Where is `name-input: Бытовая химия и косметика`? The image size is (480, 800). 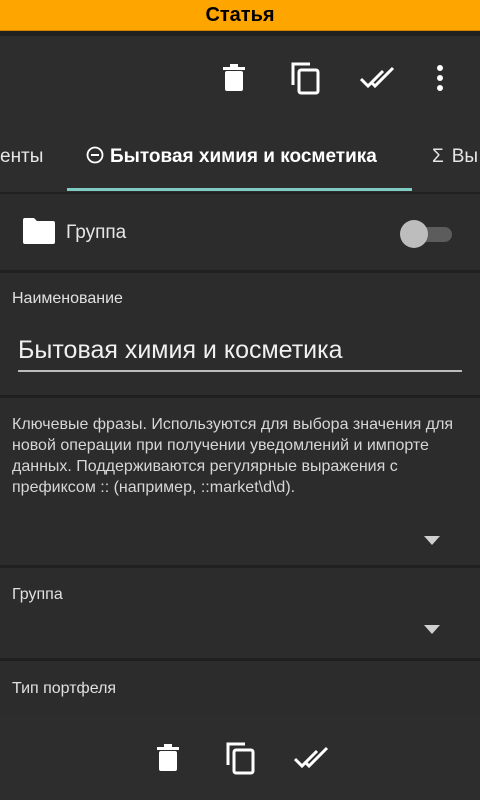
name-input: Бытовая химия и косметика is located at coordinates (239, 350).